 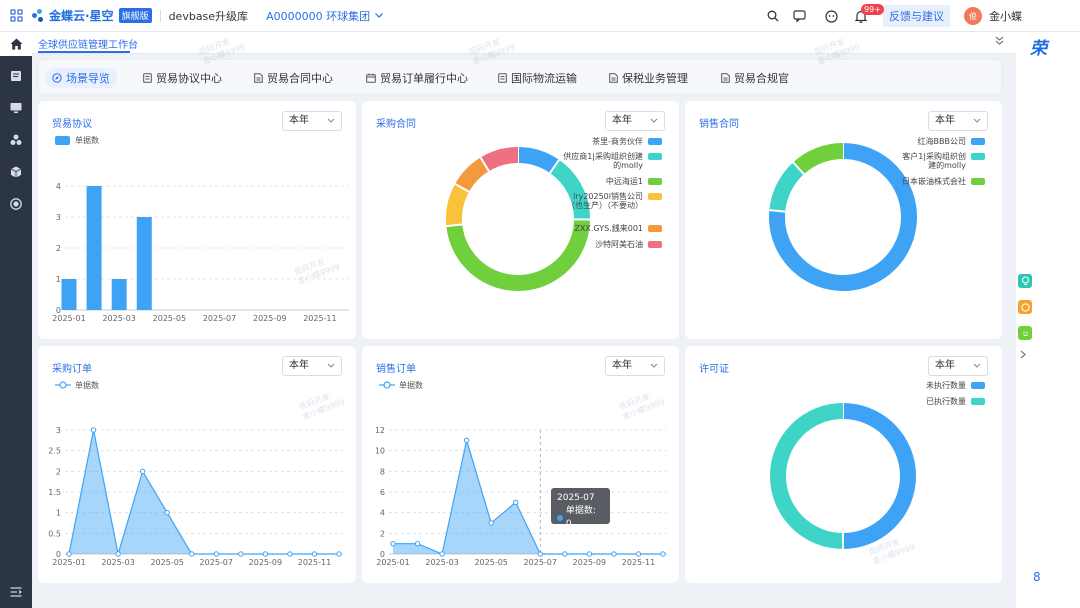 I want to click on active-tab-indicator, so click(x=84, y=52).